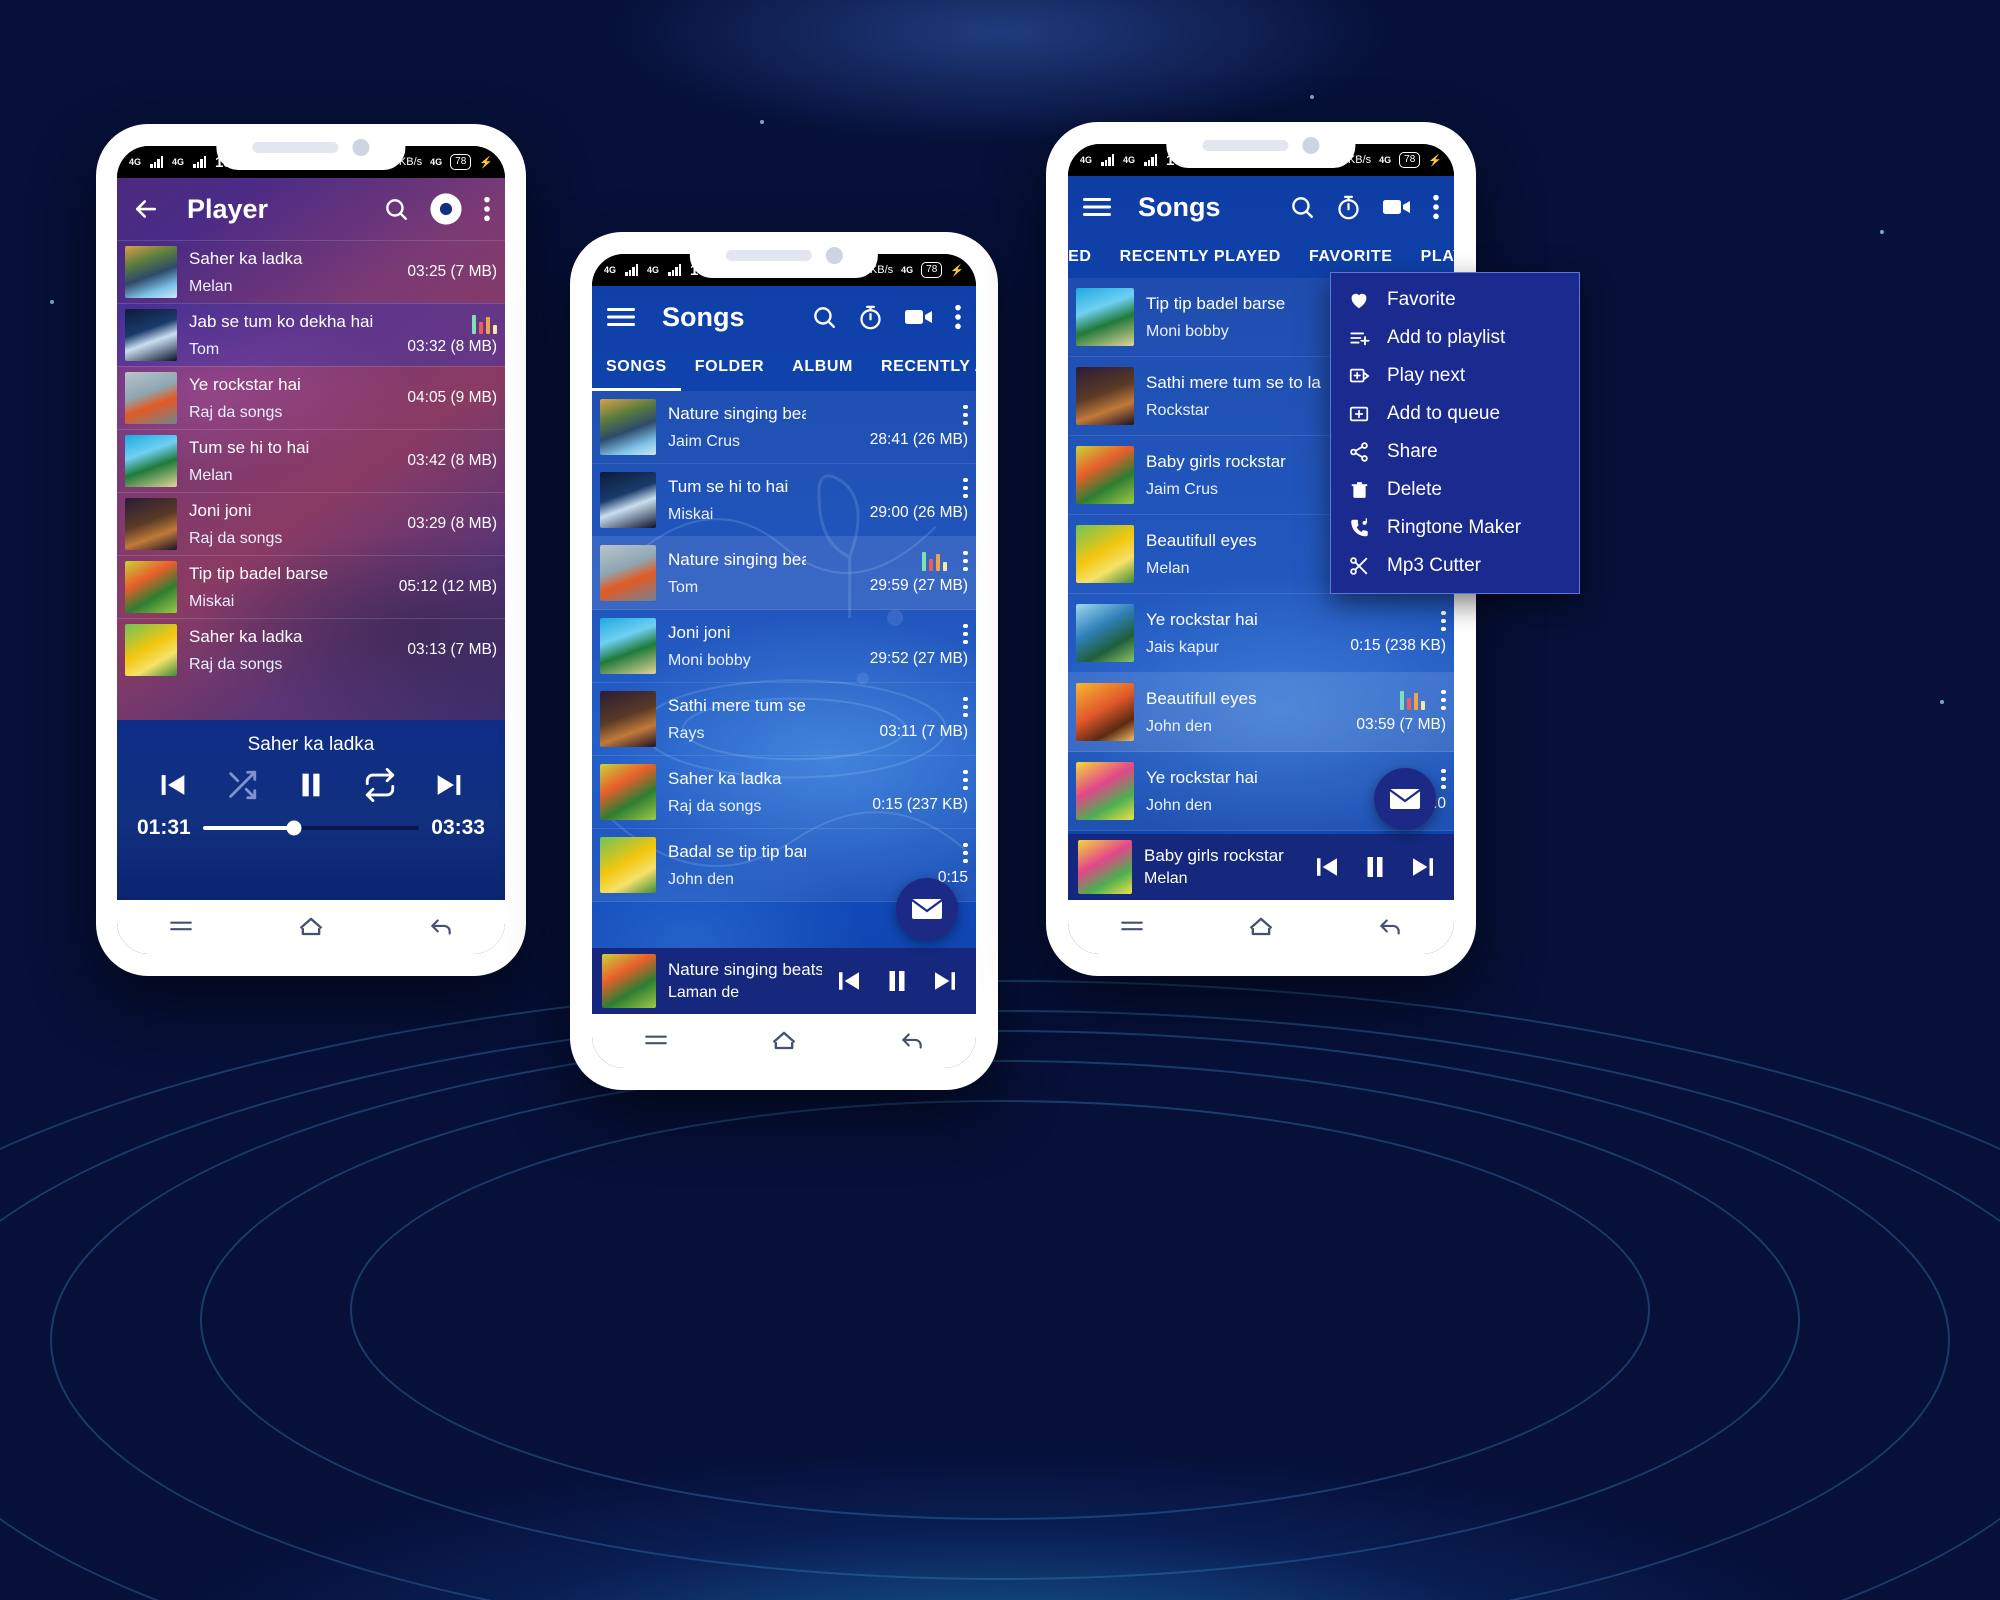 This screenshot has width=2000, height=1600. Describe the element at coordinates (311, 586) in the screenshot. I see `song-row: Tip tip badel barse Miskai 05:12 (12 MB)` at that location.